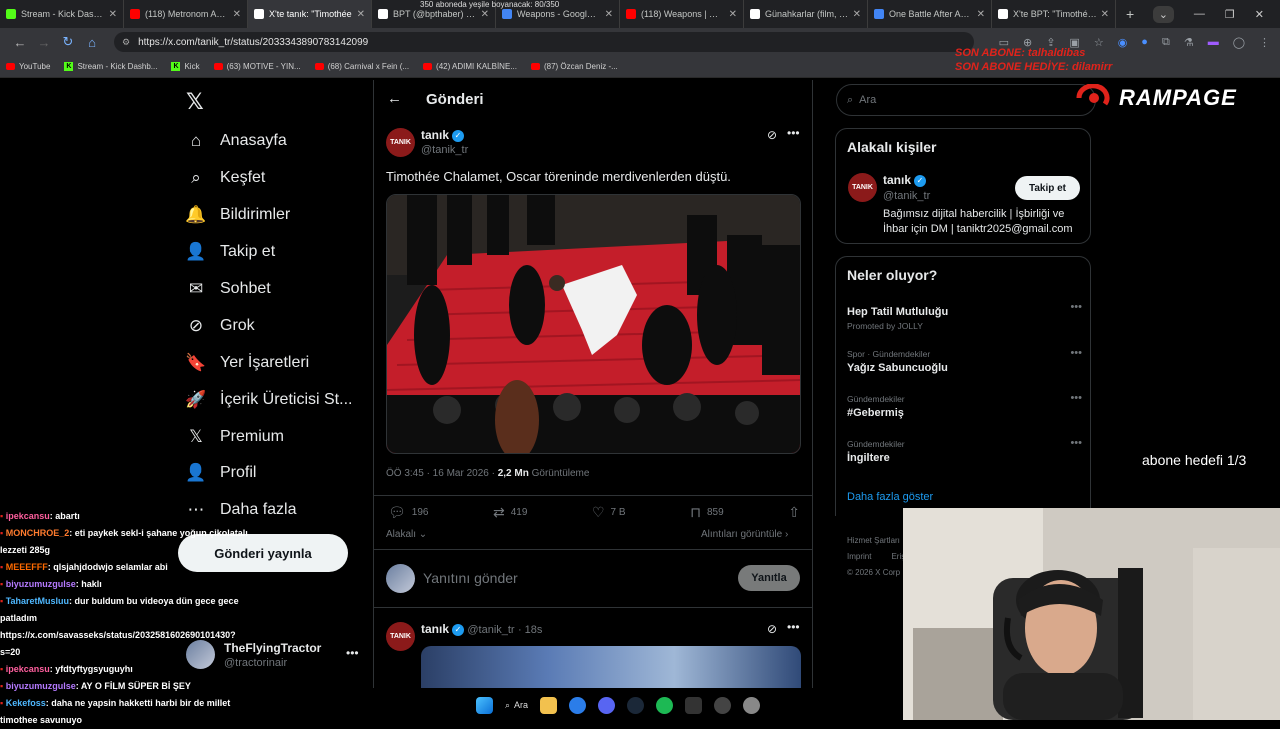 This screenshot has width=1280, height=729. I want to click on imprint-link: Imprint, so click(859, 556).